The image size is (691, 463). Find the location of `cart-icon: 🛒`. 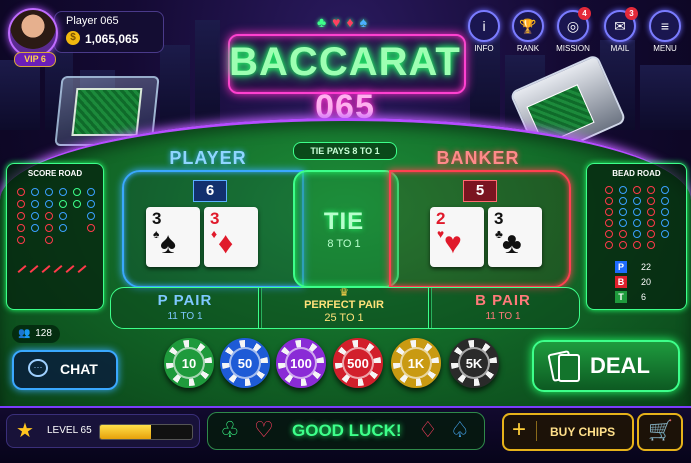

cart-icon: 🛒 is located at coordinates (660, 431).